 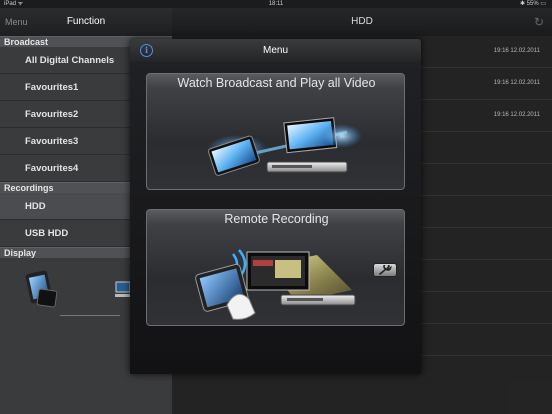 What do you see at coordinates (276, 83) in the screenshot?
I see `watch-broadcast-label: Watch Broadcast and Play all Video` at bounding box center [276, 83].